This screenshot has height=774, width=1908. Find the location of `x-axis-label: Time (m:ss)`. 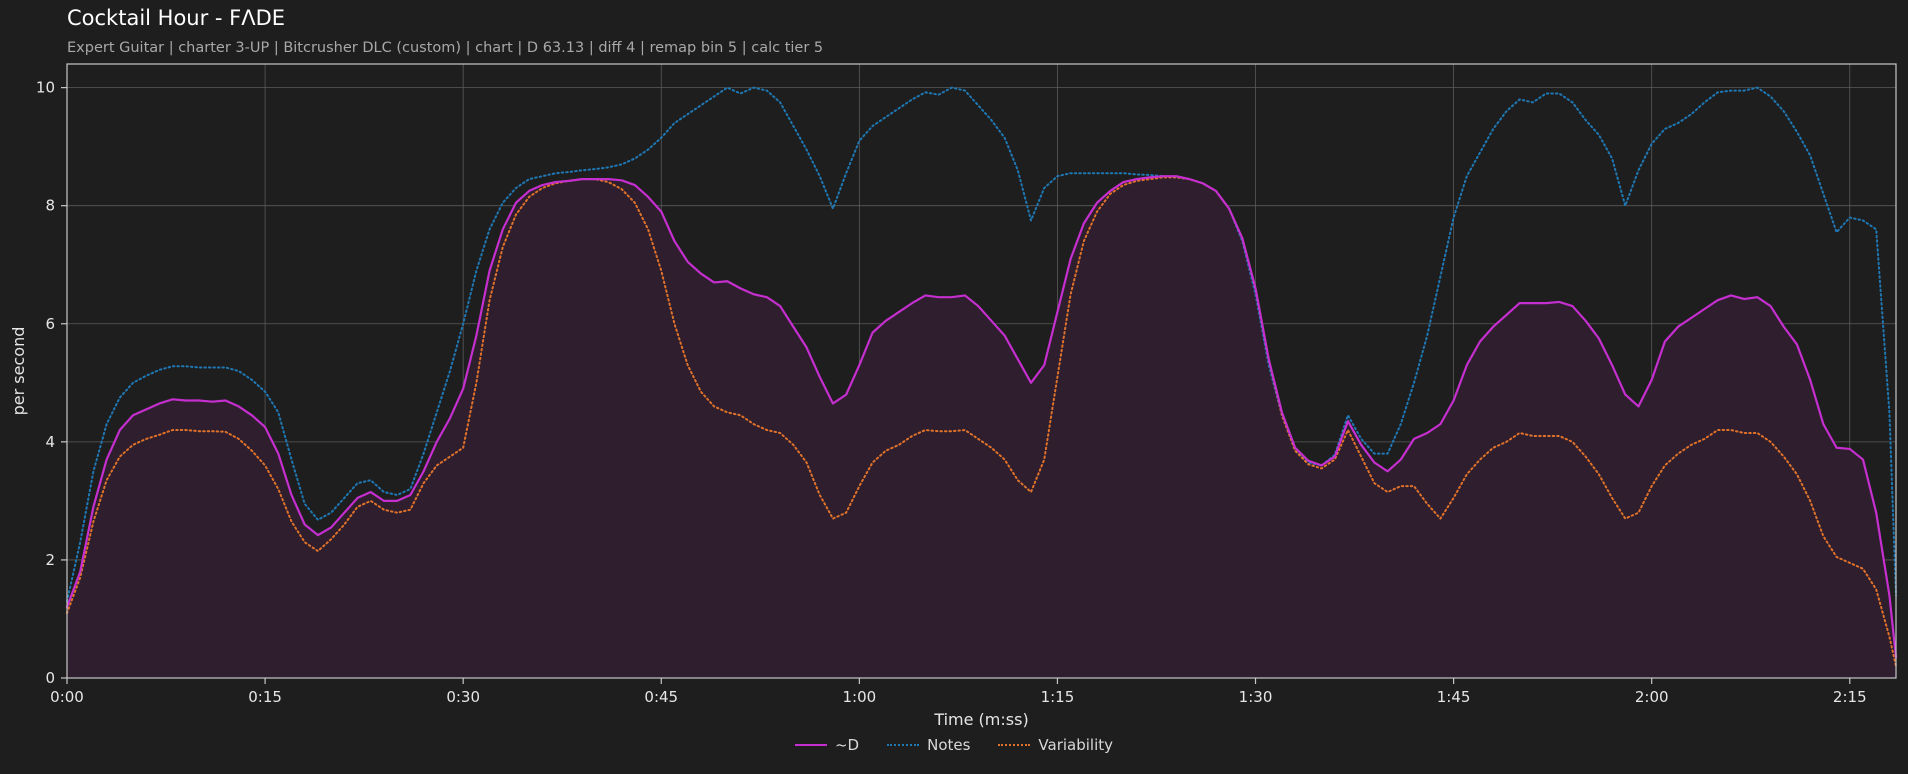

x-axis-label: Time (m:ss) is located at coordinates (980, 719).